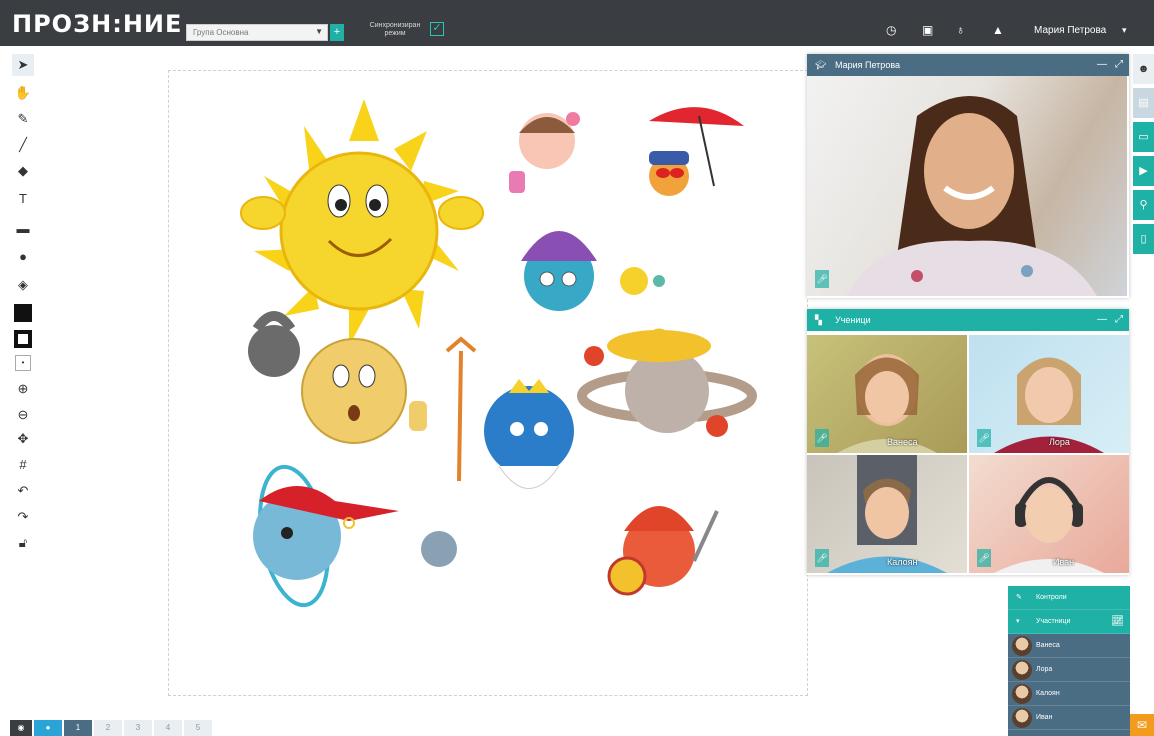 The width and height of the screenshot is (1154, 736). Describe the element at coordinates (23, 415) in the screenshot. I see `zoom-out-icon: ⊖` at that location.